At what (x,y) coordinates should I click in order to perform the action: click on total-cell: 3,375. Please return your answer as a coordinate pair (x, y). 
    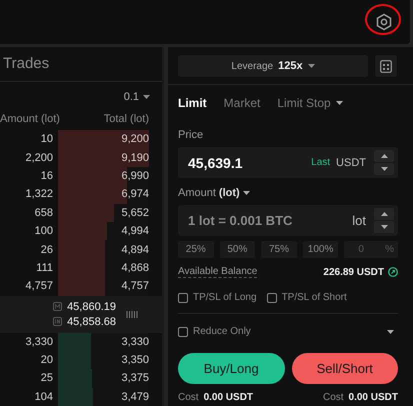
    Looking at the image, I should click on (135, 378).